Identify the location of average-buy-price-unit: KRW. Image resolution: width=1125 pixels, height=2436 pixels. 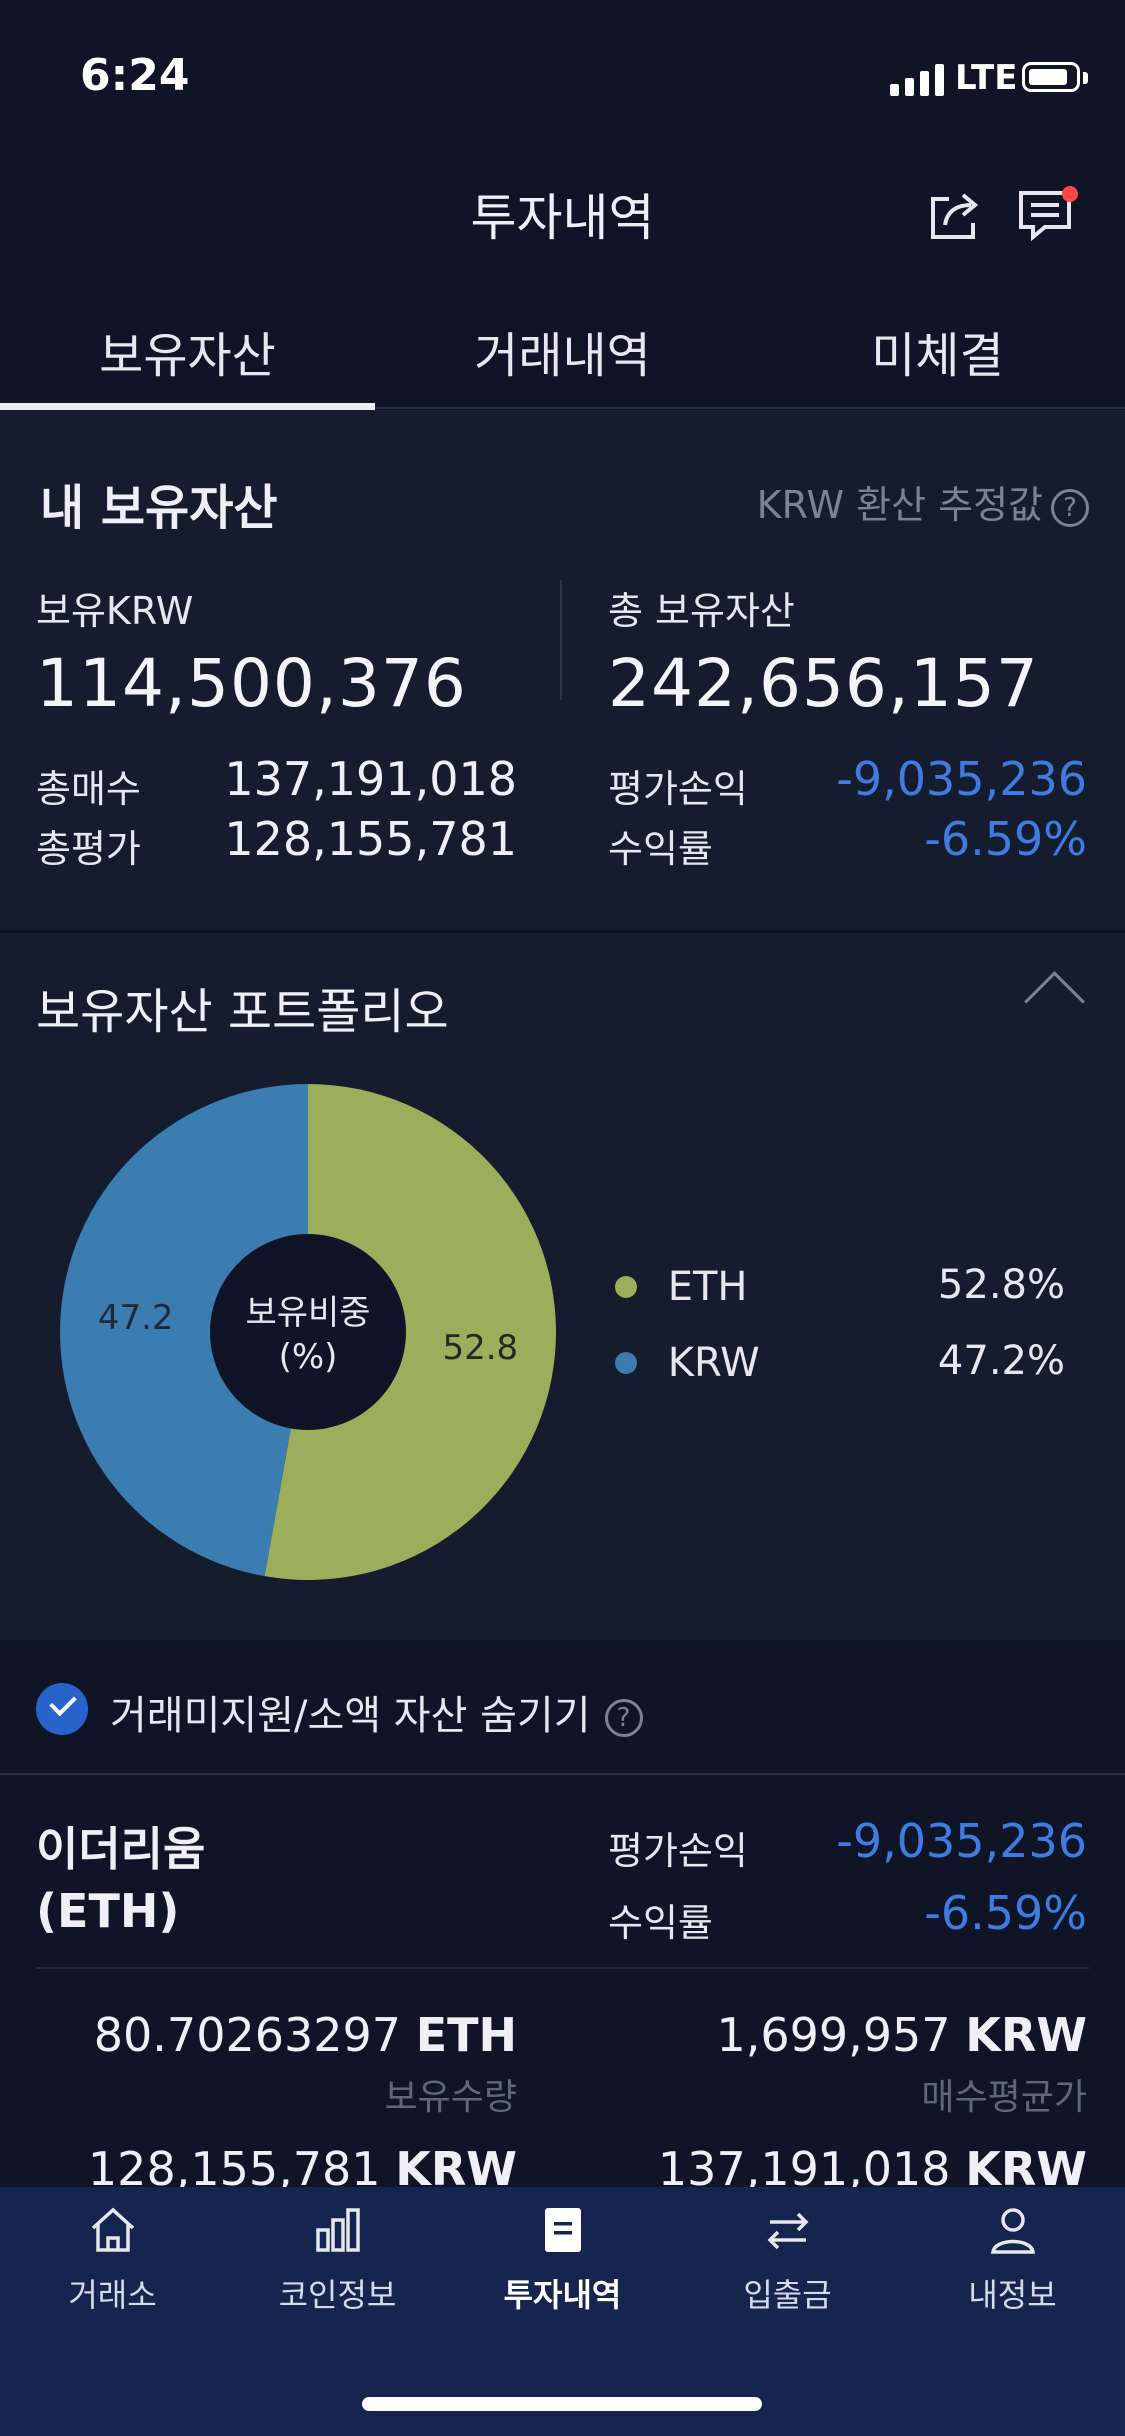
(1026, 2035).